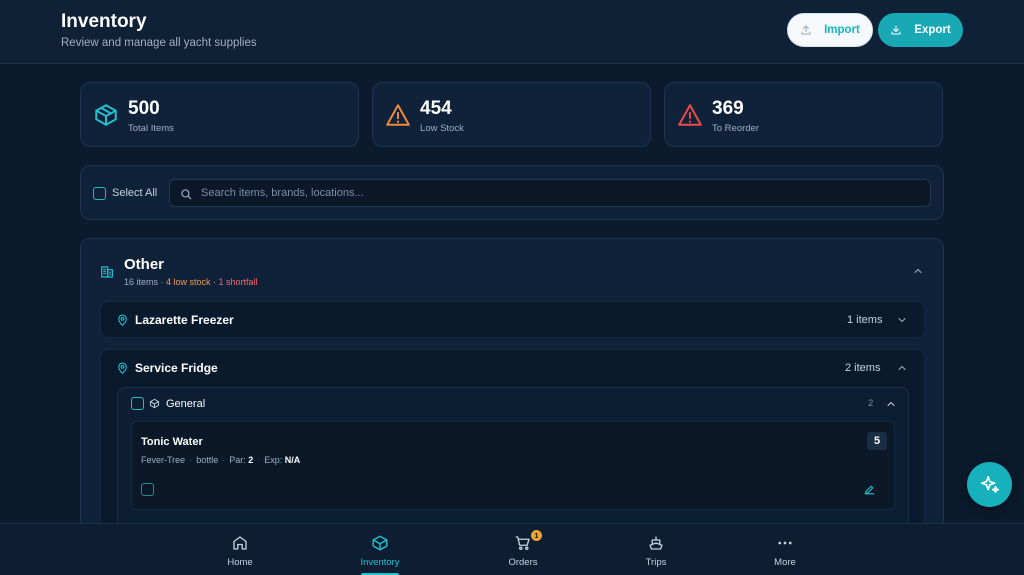 The image size is (1024, 575). Describe the element at coordinates (932, 30) in the screenshot. I see `export-label: Export` at that location.